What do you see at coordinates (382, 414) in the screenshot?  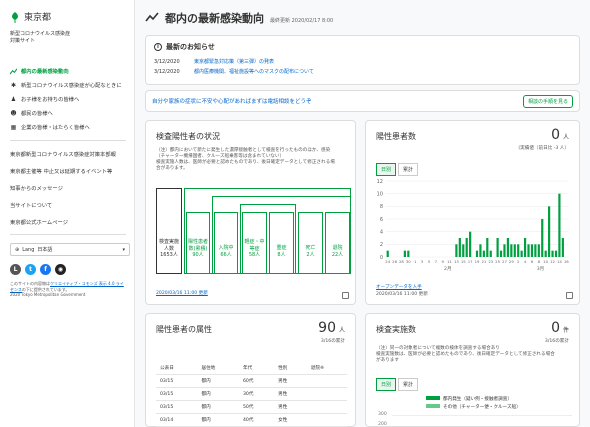 I see `tests-axis-tick: 300` at bounding box center [382, 414].